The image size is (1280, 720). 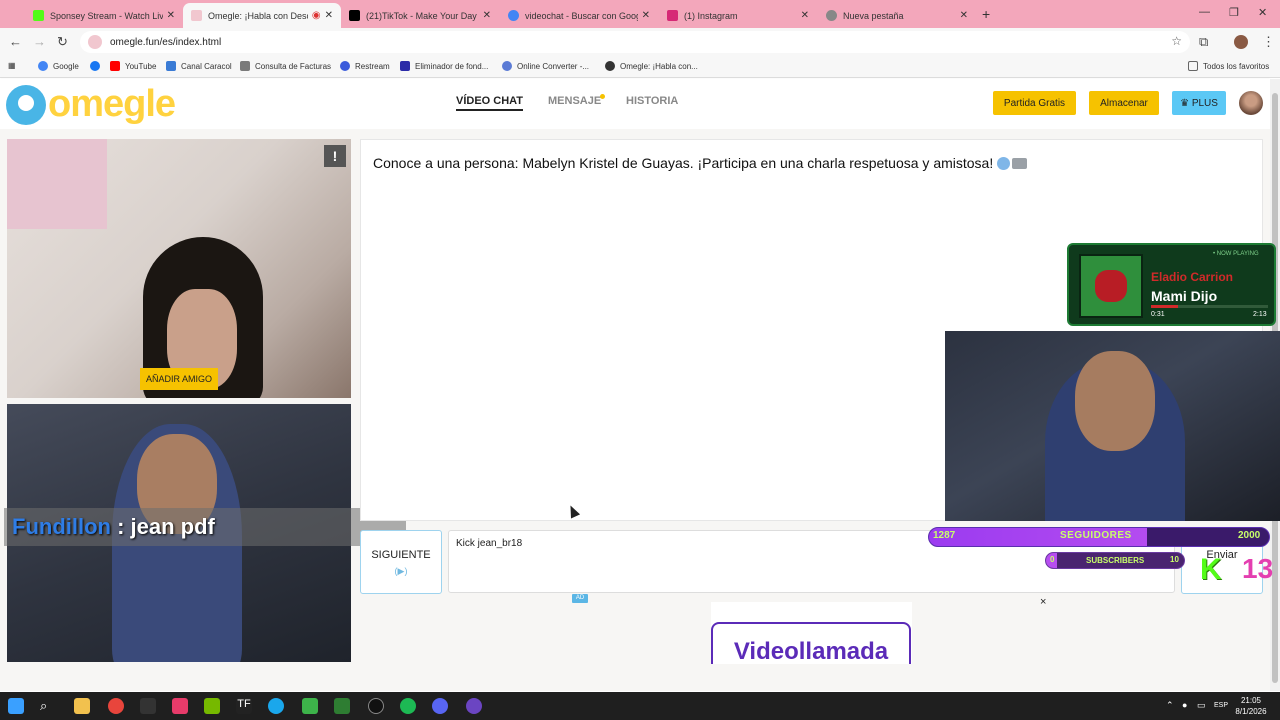 I want to click on bookmark-star-icon: ☆, so click(x=1176, y=41).